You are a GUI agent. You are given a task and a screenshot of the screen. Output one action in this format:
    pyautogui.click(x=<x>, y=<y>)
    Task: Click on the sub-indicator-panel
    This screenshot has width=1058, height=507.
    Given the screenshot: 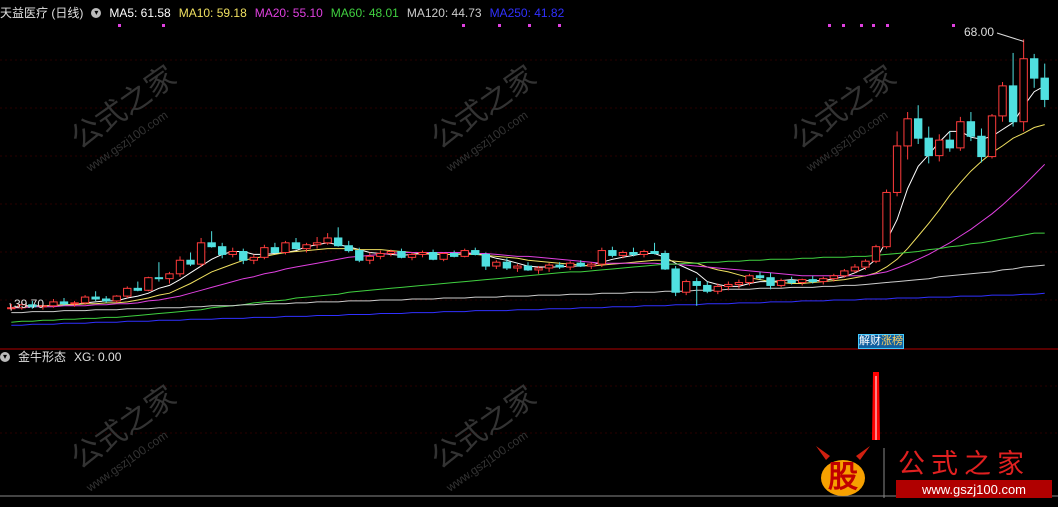 What is the action you would take?
    pyautogui.click(x=876, y=406)
    